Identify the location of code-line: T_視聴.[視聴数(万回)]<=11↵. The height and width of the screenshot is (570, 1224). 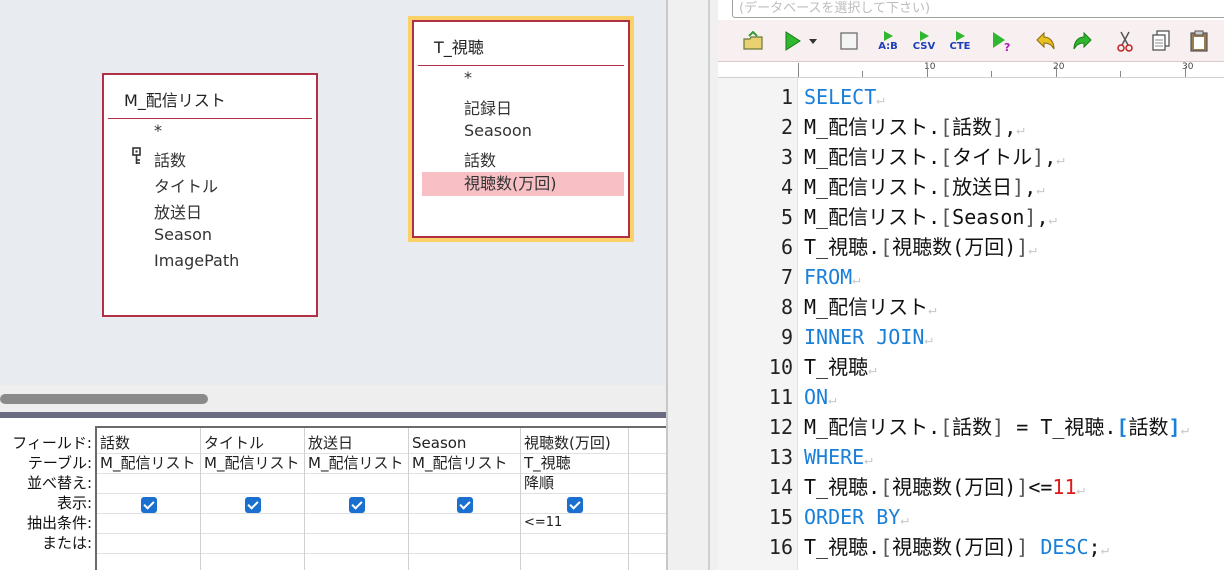
(944, 487).